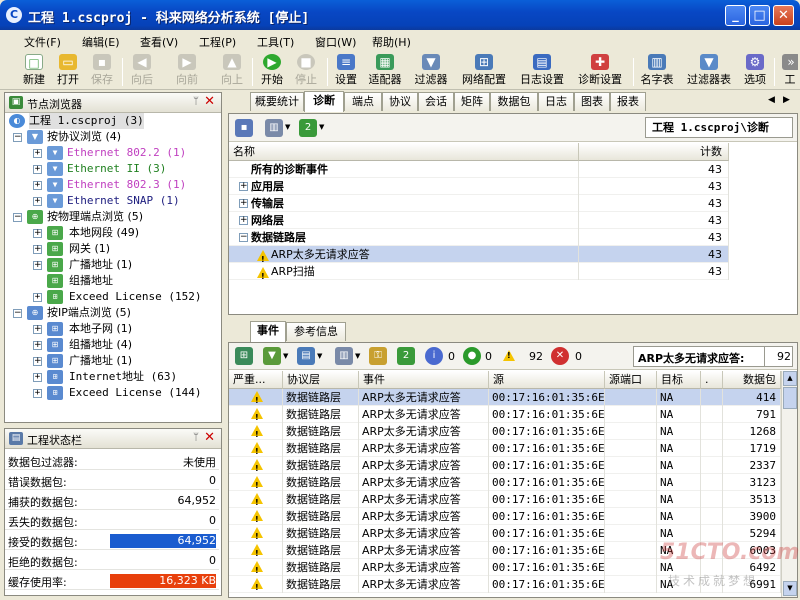  I want to click on menu-tools: 工具(T), so click(275, 42).